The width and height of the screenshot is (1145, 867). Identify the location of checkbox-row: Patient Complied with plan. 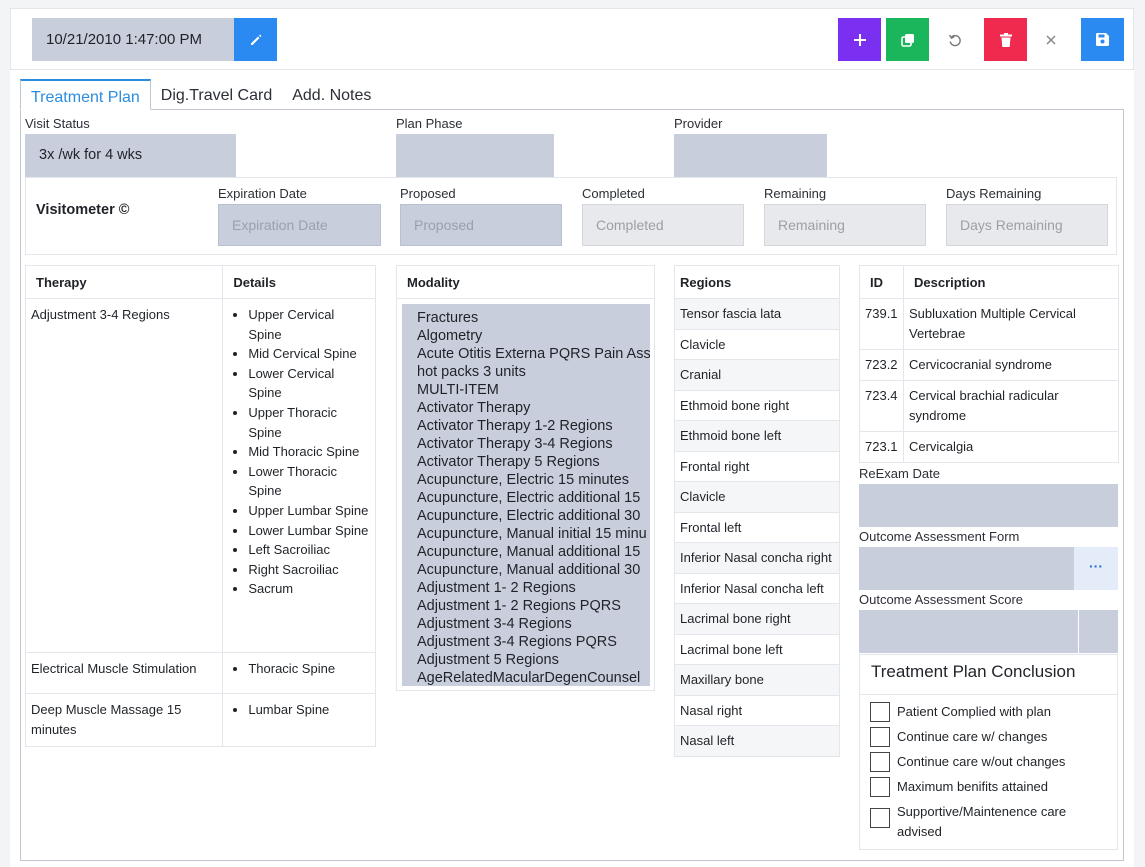
(988, 712).